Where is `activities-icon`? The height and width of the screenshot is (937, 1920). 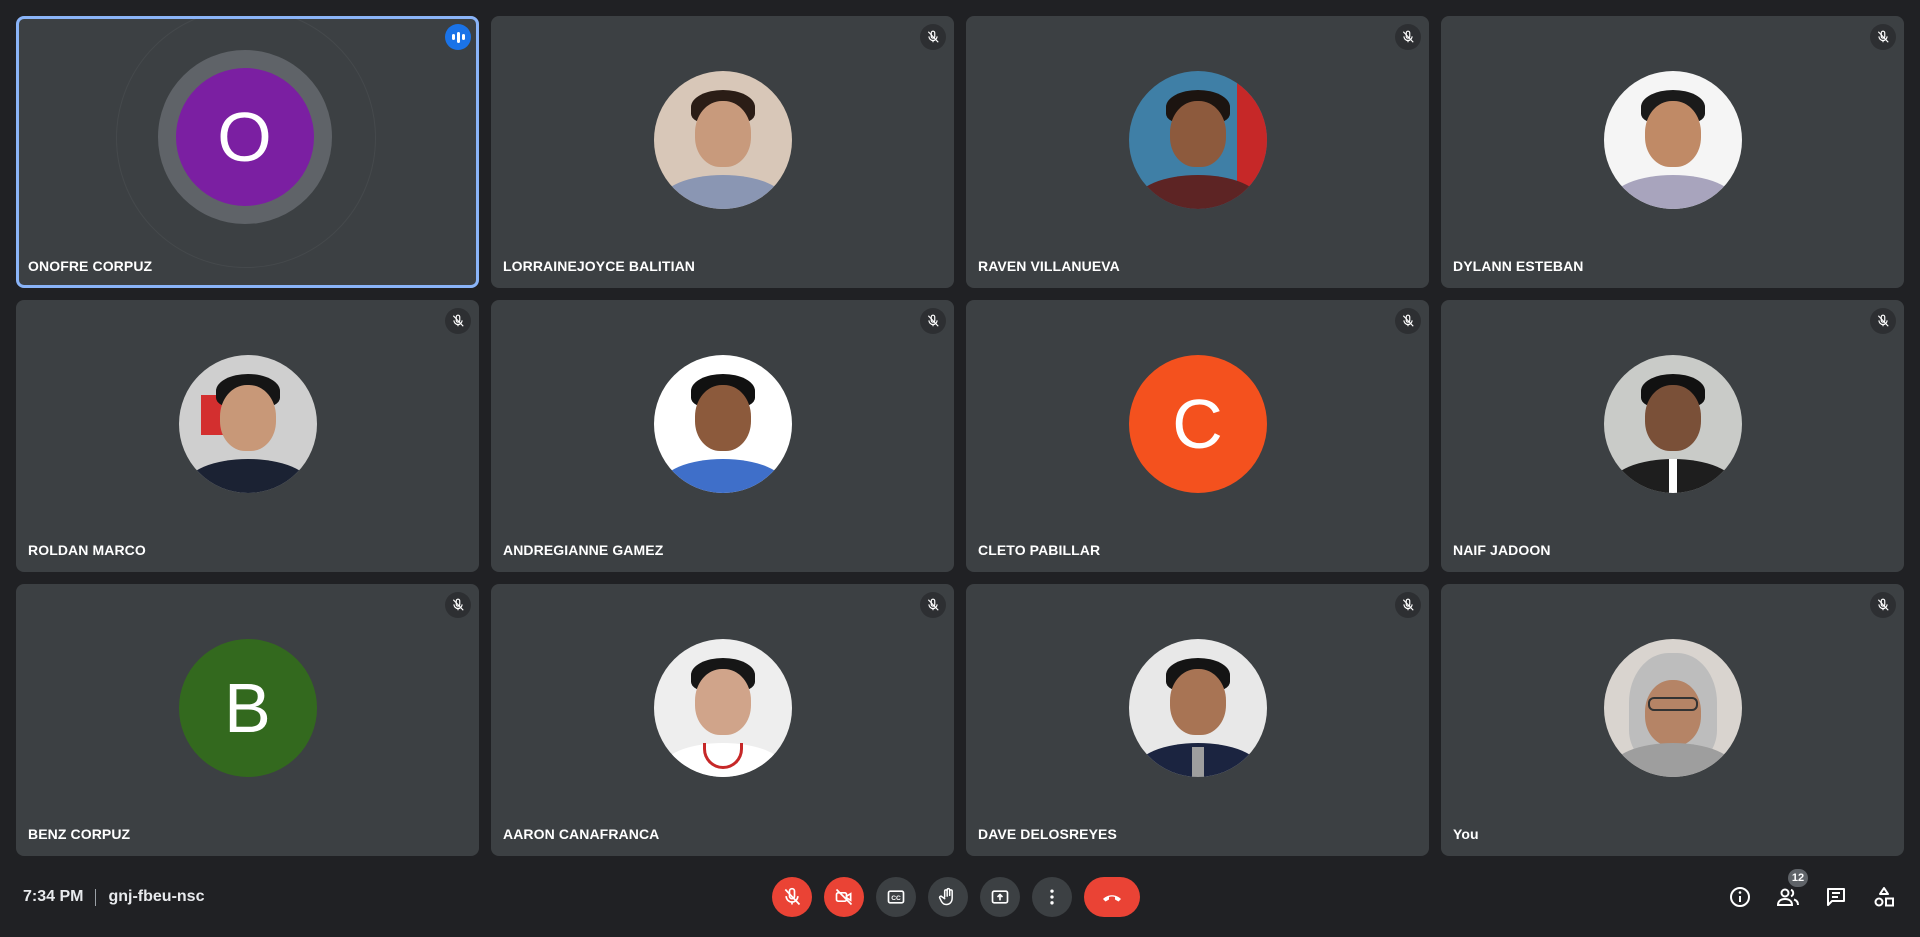
activities-icon is located at coordinates (1884, 897).